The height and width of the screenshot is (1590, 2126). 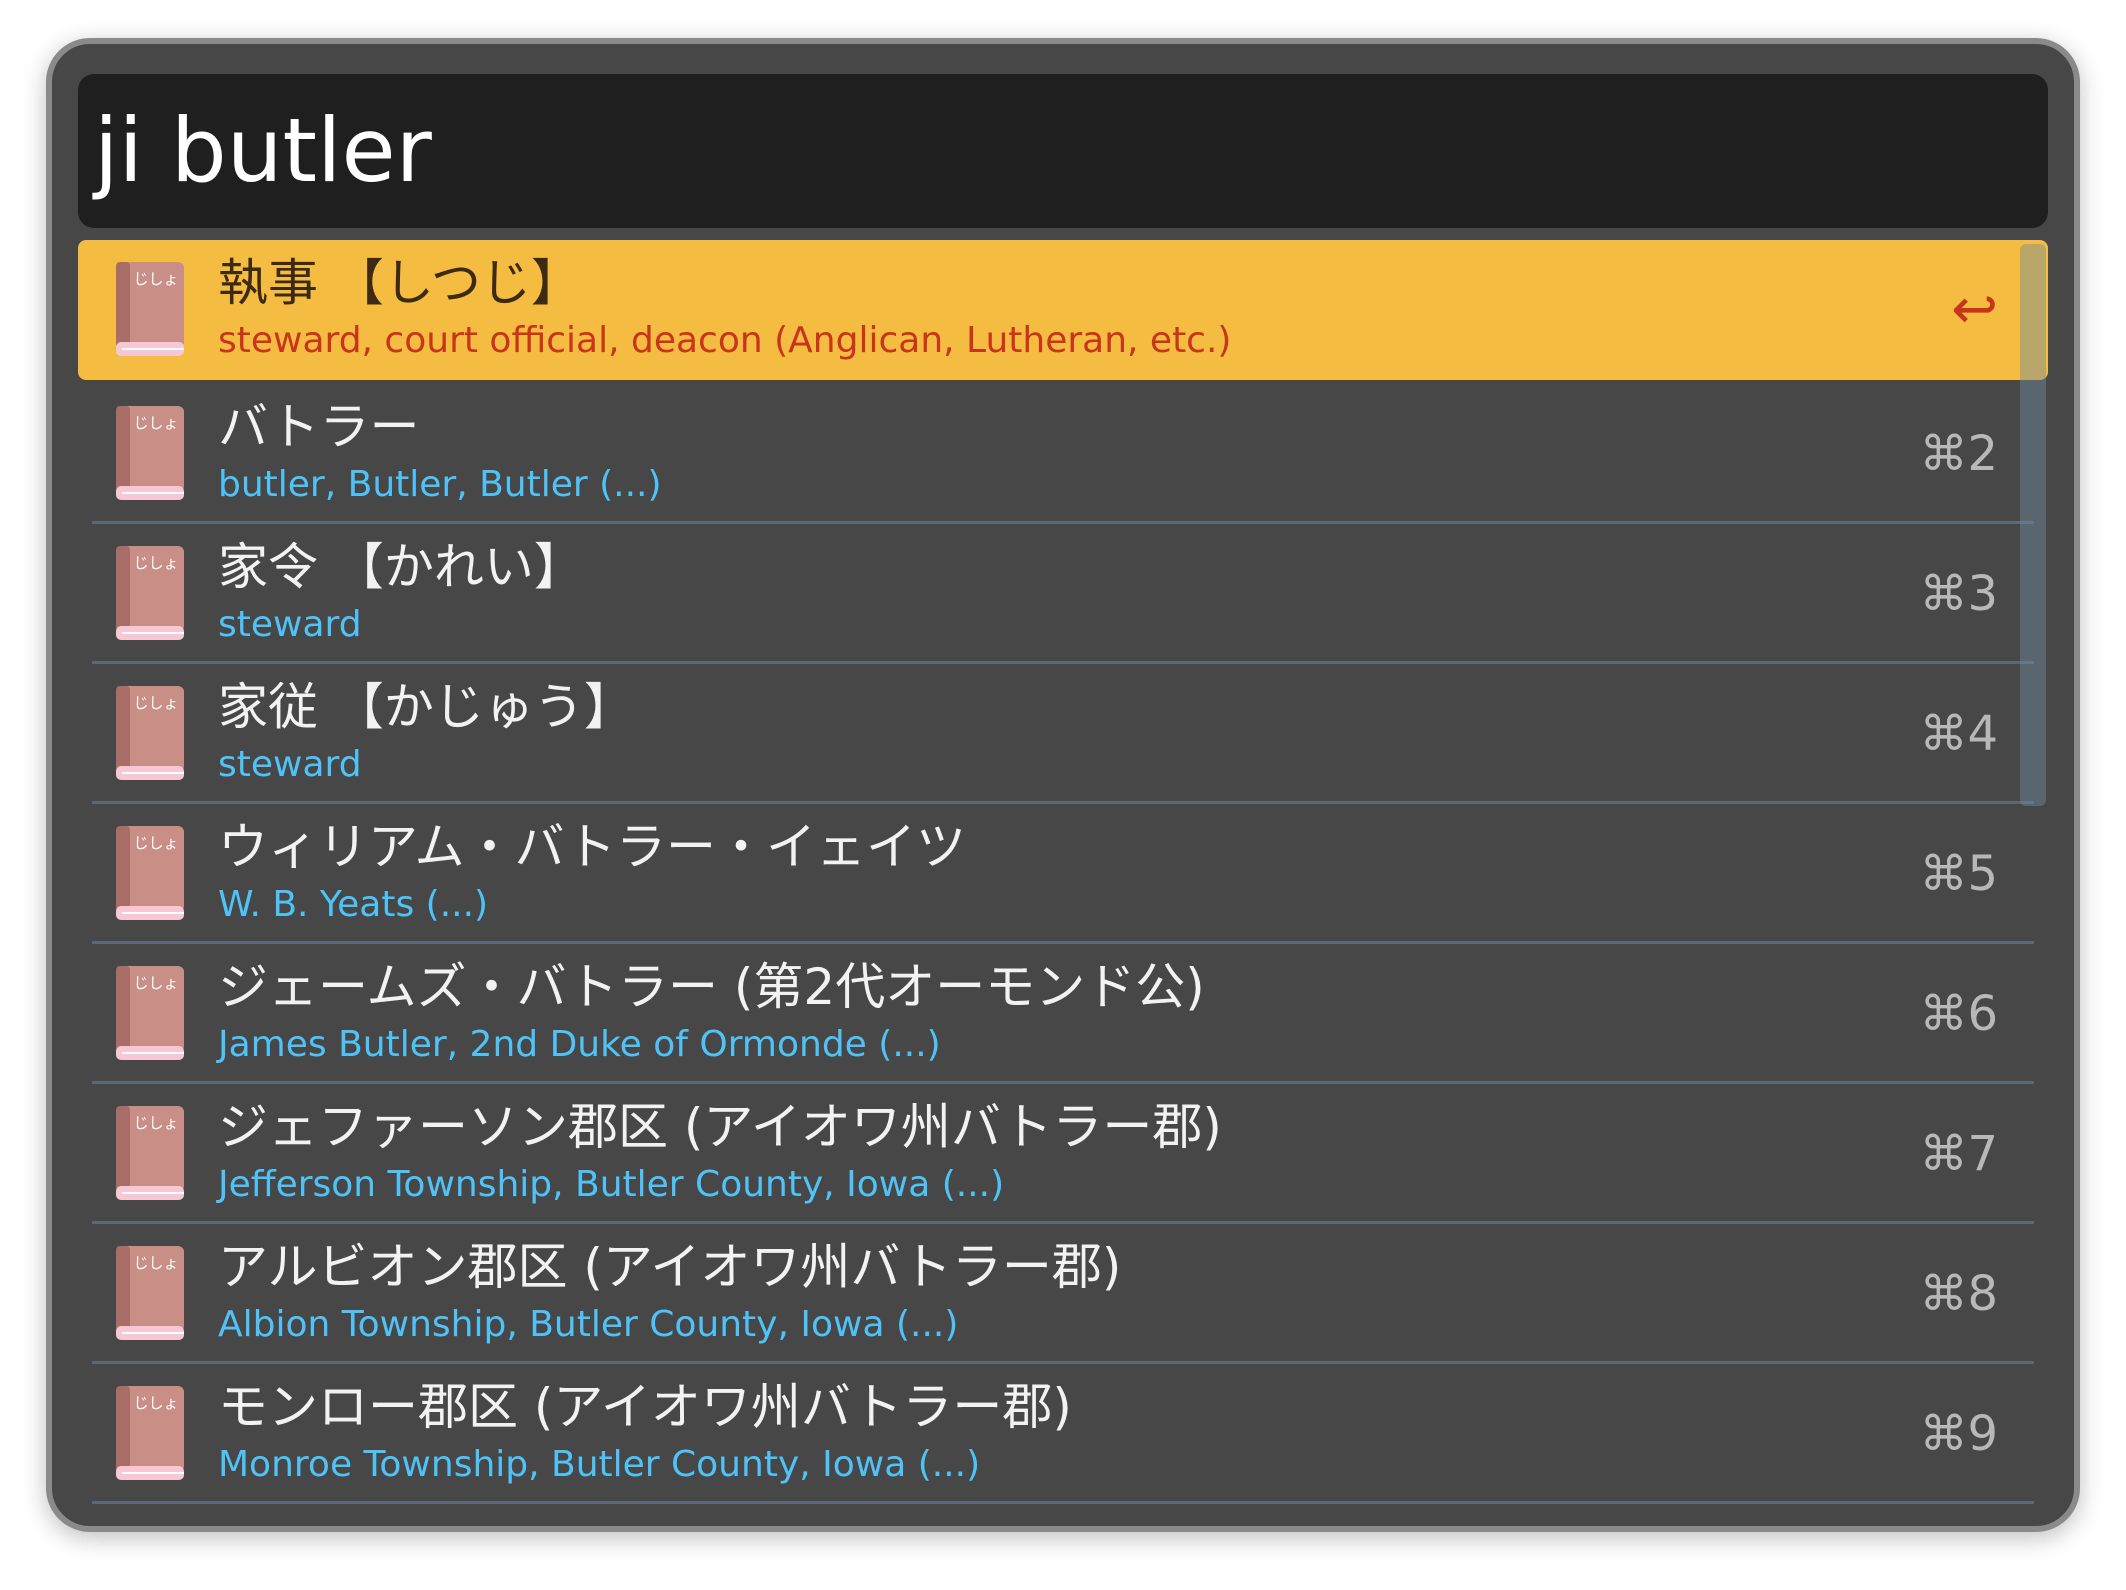 What do you see at coordinates (319, 427) in the screenshot?
I see `result-title: バトラー` at bounding box center [319, 427].